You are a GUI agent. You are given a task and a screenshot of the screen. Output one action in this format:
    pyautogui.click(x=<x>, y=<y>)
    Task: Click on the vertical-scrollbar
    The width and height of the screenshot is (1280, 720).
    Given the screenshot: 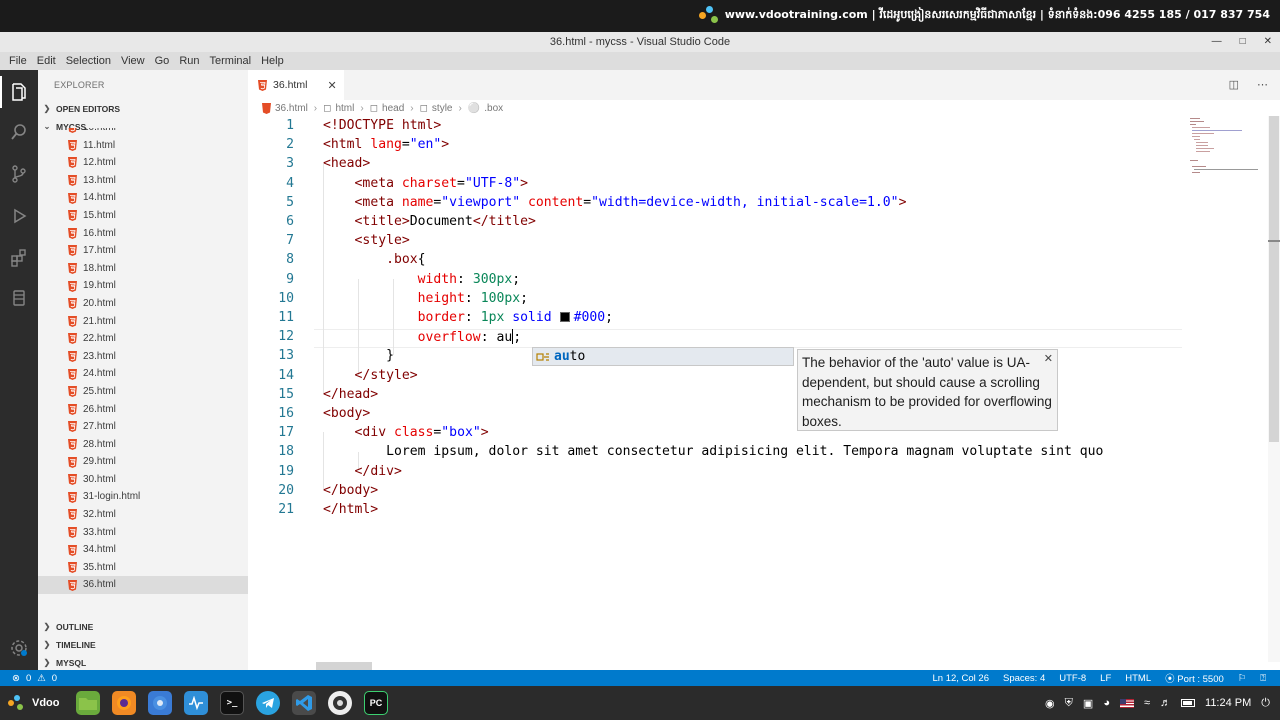 What is the action you would take?
    pyautogui.click(x=1274, y=389)
    